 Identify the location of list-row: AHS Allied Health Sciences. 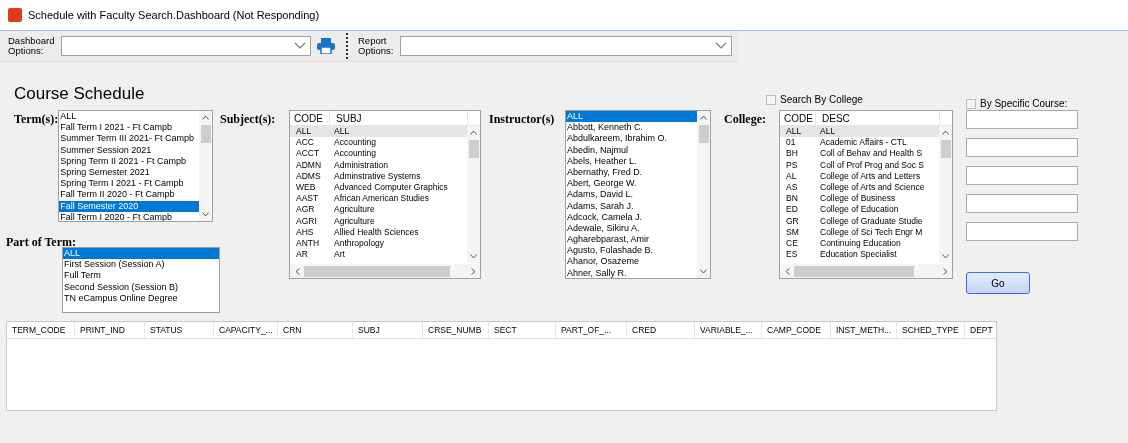
(378, 232).